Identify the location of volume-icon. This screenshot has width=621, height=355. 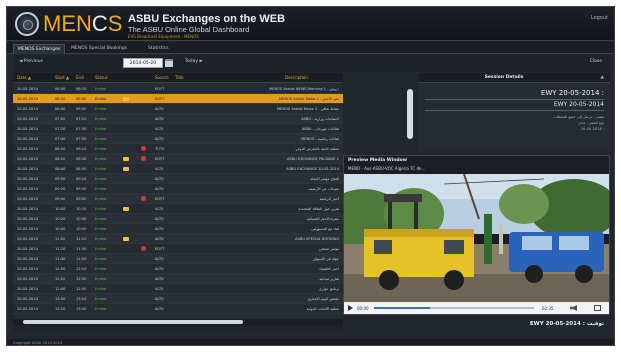
(573, 308).